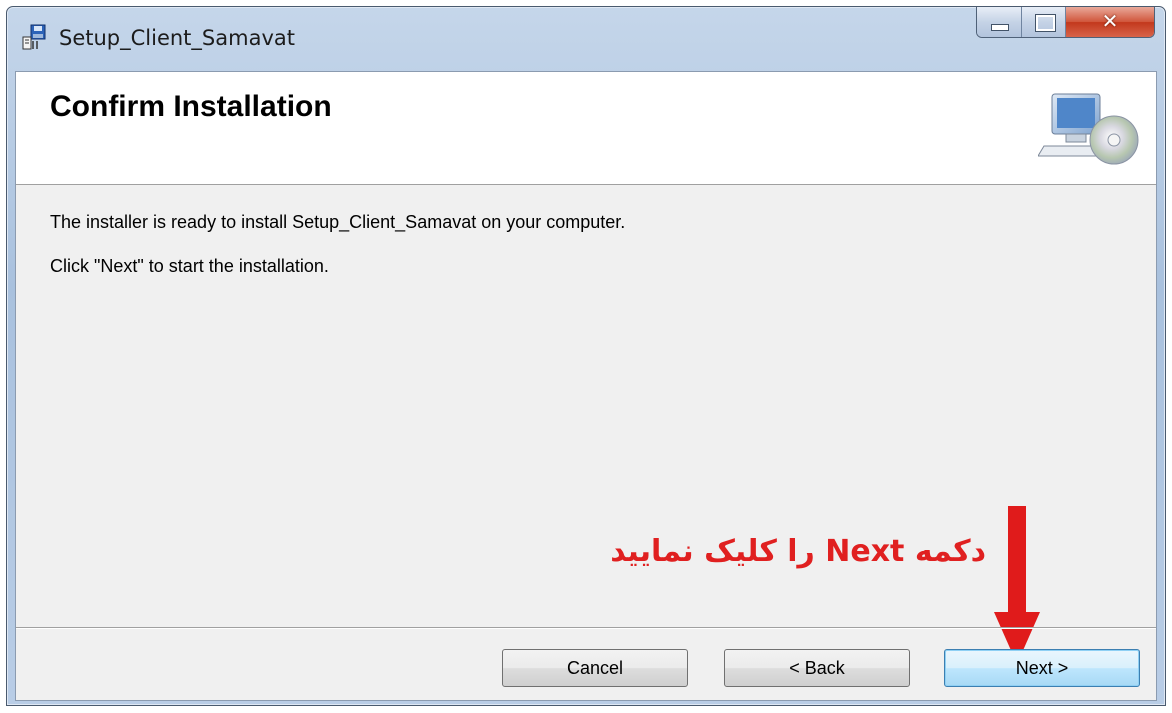 The height and width of the screenshot is (713, 1172). What do you see at coordinates (999, 22) in the screenshot?
I see `minimize-button` at bounding box center [999, 22].